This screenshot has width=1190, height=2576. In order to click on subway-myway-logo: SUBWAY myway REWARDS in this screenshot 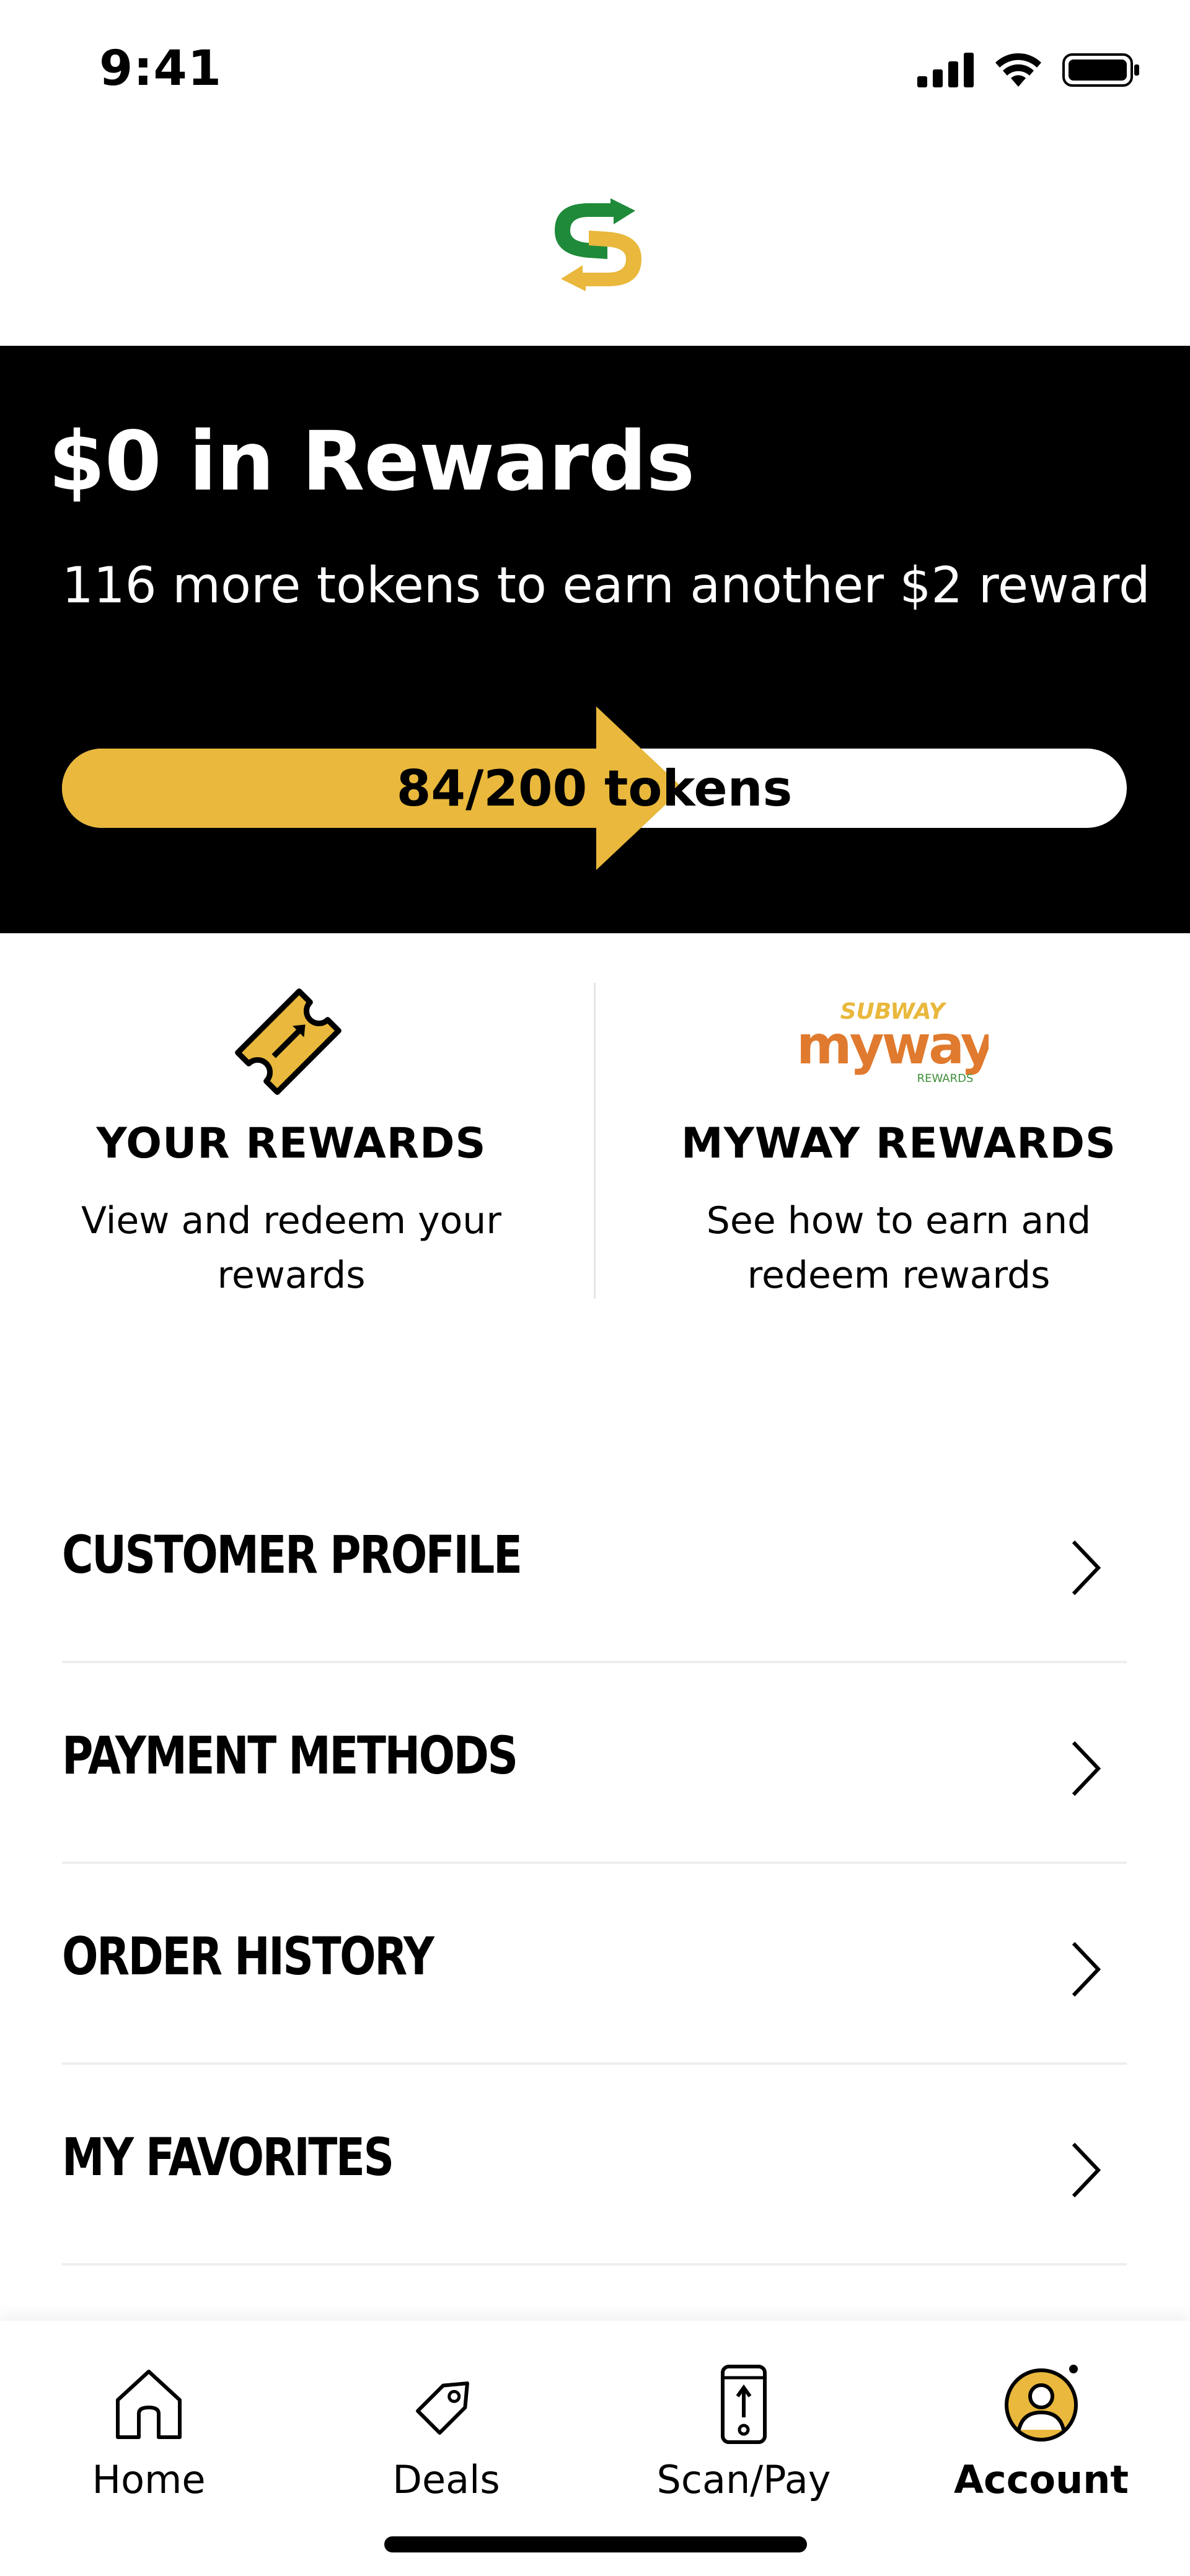, I will do `click(892, 1042)`.